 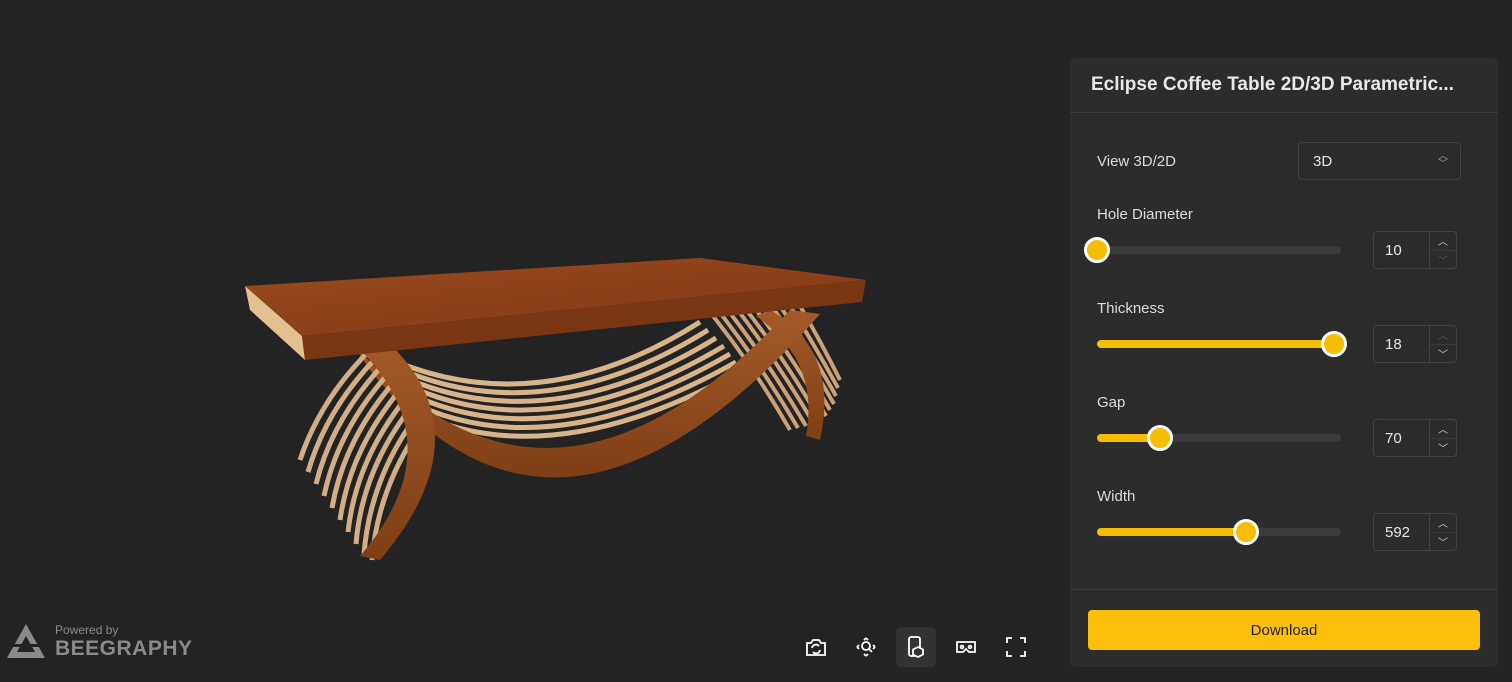 I want to click on powered-by-branding: Powered by BEEGRAPHY, so click(x=99, y=641).